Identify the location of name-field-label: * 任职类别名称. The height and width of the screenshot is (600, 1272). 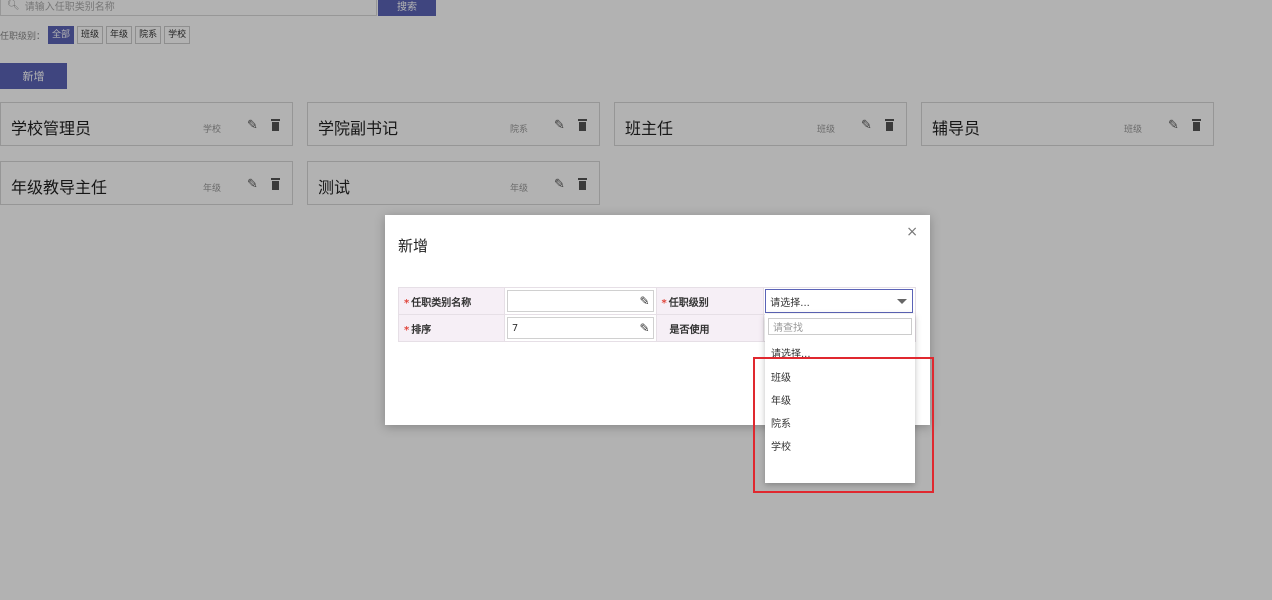
(451, 301).